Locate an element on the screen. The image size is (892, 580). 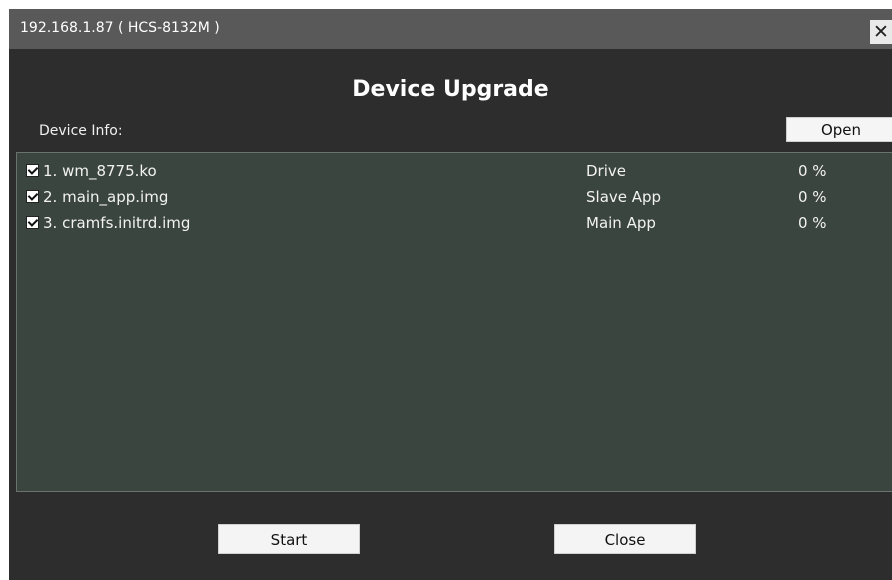
file-type: Main App is located at coordinates (621, 223).